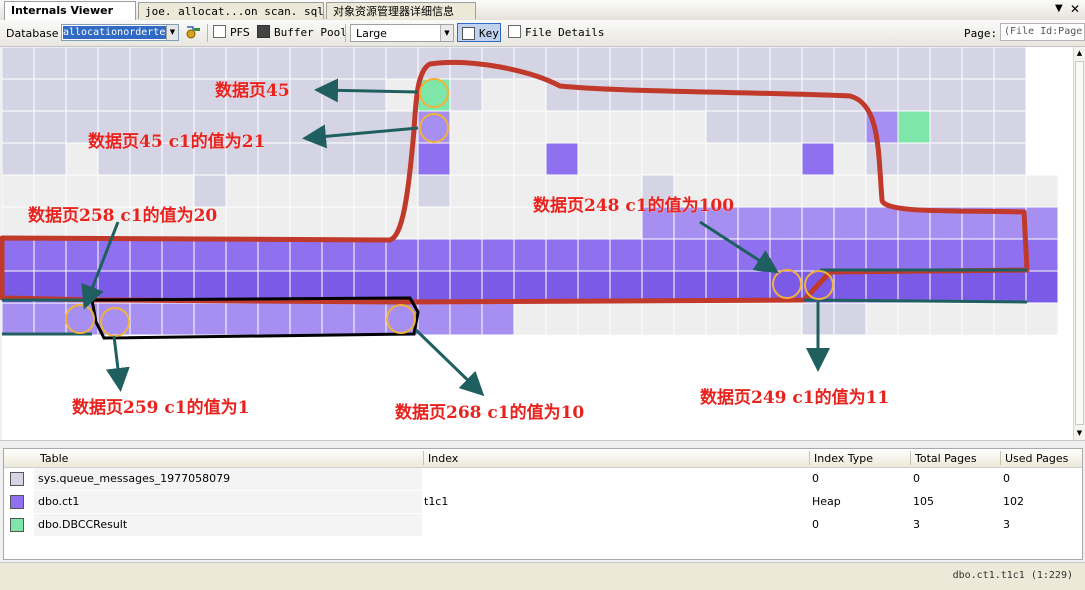  Describe the element at coordinates (1042, 32) in the screenshot. I see `page-input: (File Id:Page)` at that location.